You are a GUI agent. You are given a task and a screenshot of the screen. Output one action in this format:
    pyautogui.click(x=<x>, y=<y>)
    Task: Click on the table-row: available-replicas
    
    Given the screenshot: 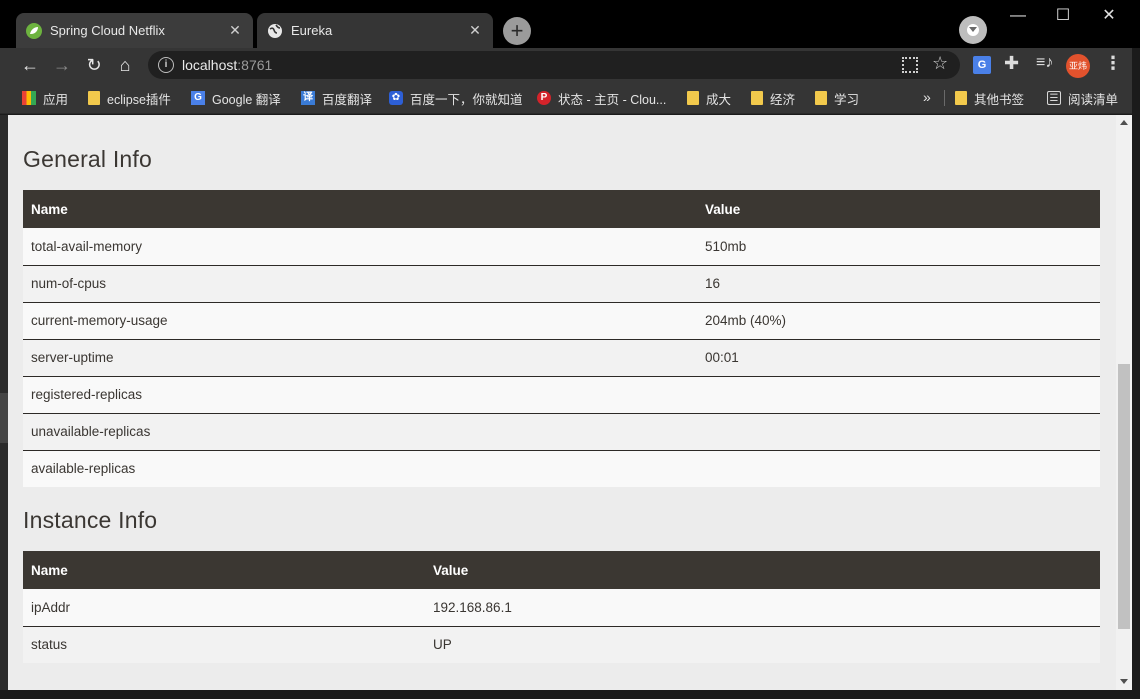 What is the action you would take?
    pyautogui.click(x=561, y=468)
    